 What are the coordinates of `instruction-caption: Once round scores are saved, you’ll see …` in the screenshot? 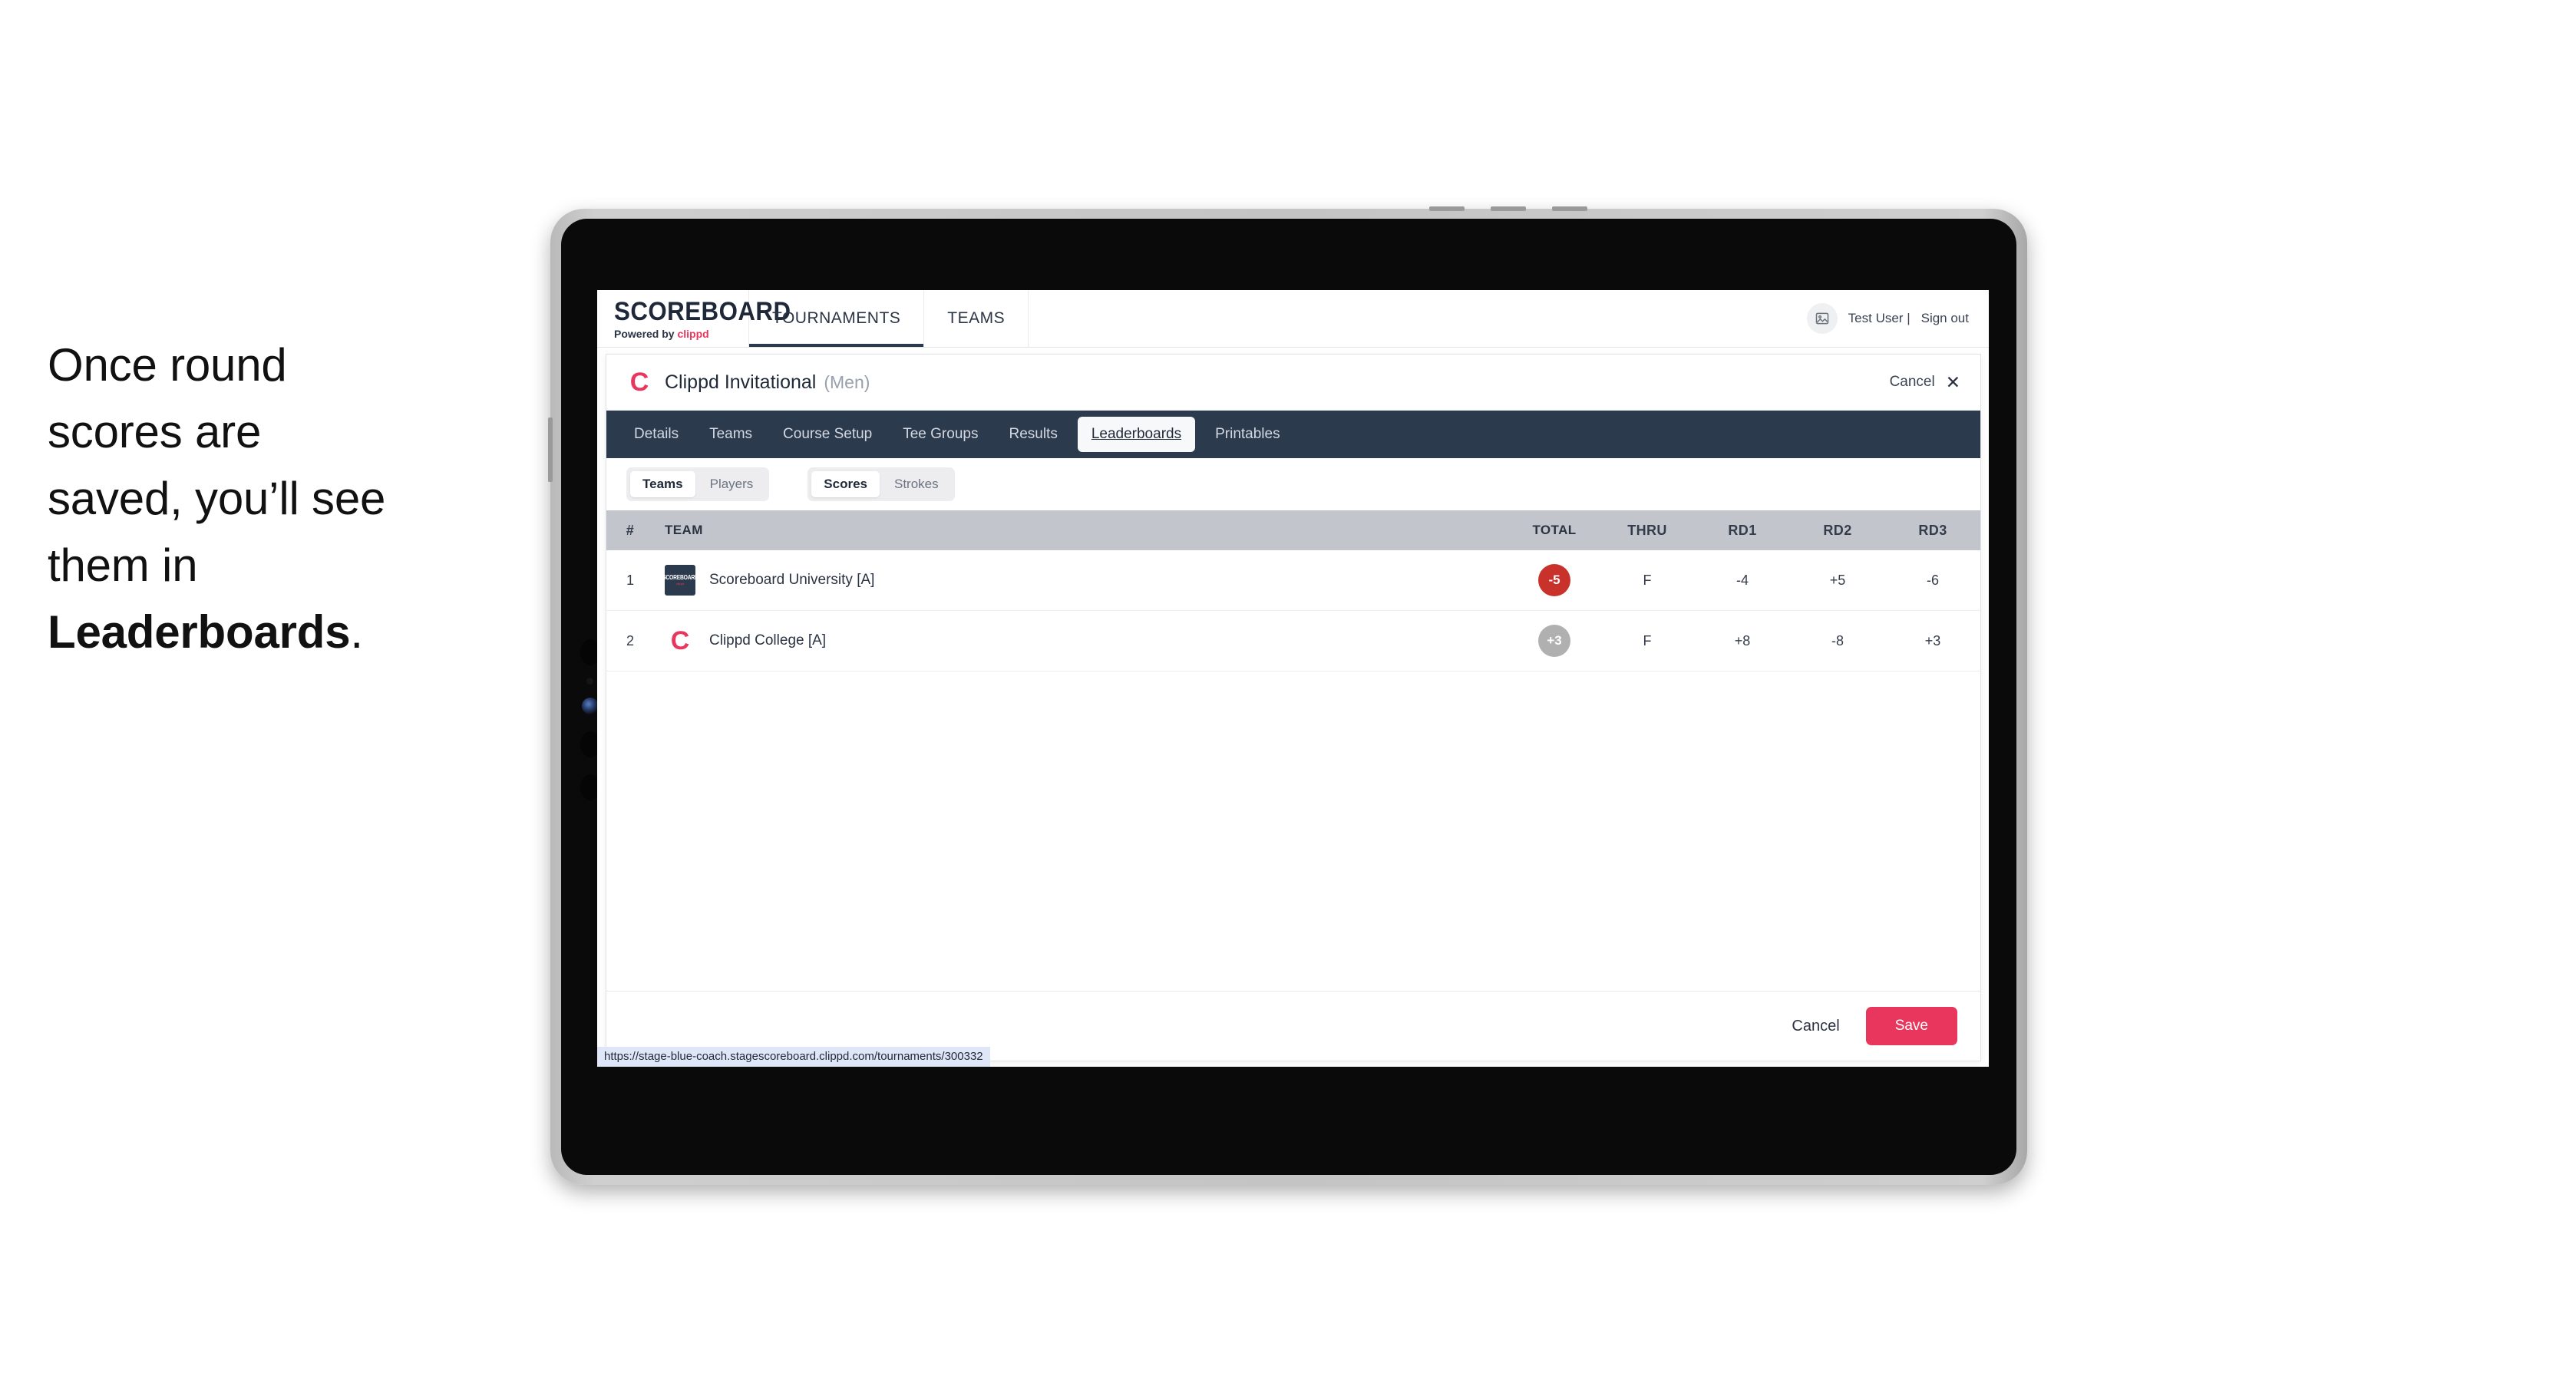 It's located at (278, 498).